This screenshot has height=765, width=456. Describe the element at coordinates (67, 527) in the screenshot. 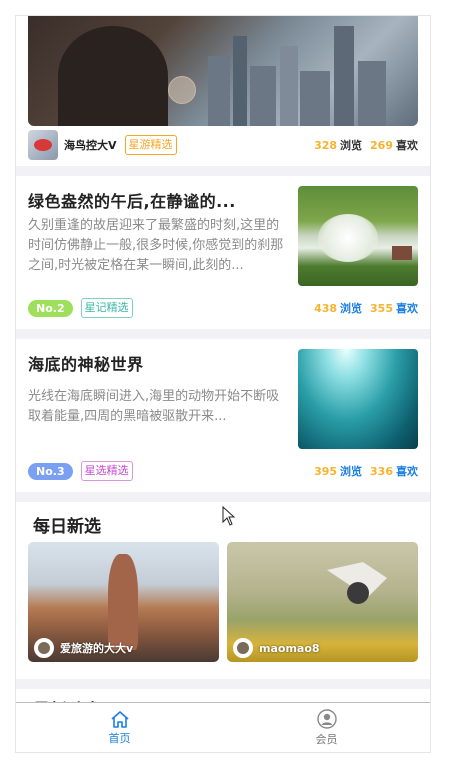

I see `section-title: 每日新选` at that location.